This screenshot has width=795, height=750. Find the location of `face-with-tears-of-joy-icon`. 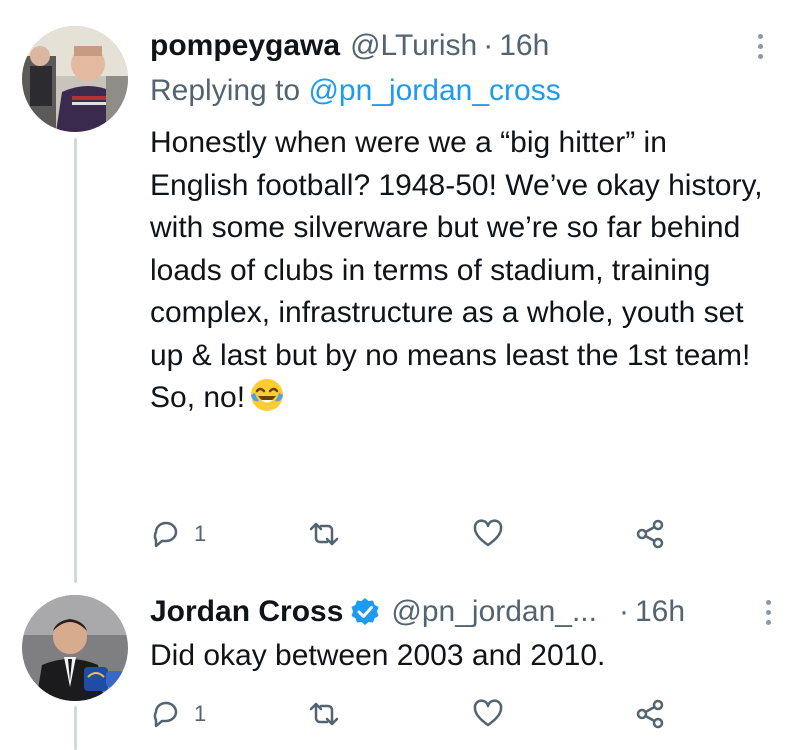

face-with-tears-of-joy-icon is located at coordinates (267, 401).